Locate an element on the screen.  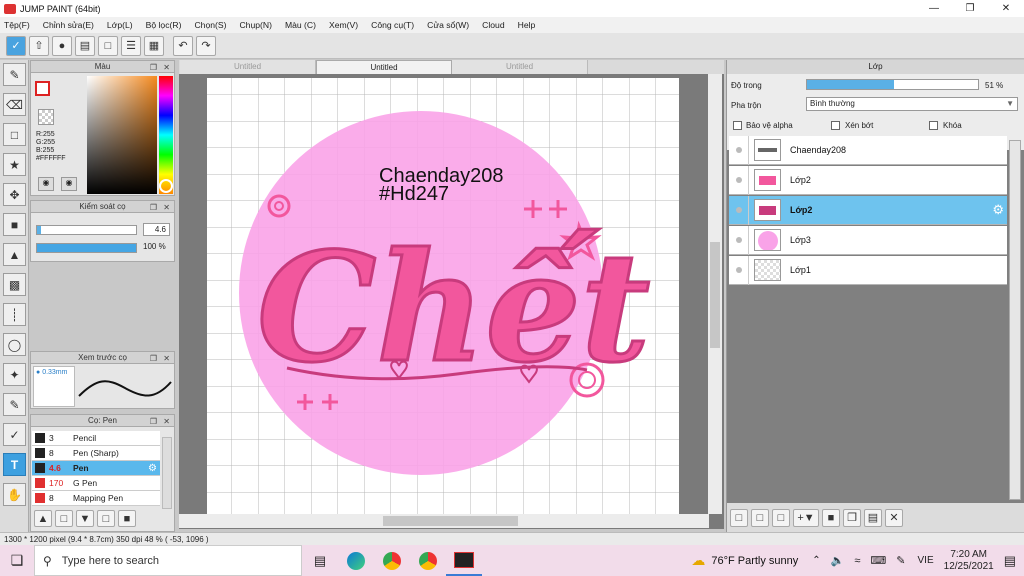
move-tool-icon: ✥ is located at coordinates (14, 194).